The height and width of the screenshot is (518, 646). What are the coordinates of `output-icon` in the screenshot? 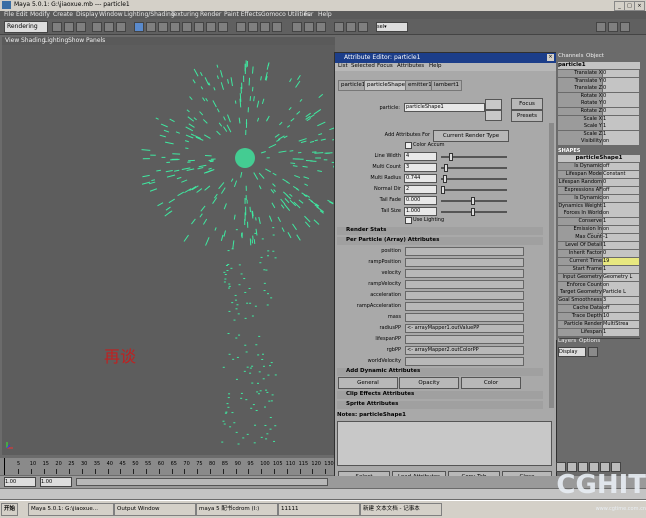 It's located at (321, 27).